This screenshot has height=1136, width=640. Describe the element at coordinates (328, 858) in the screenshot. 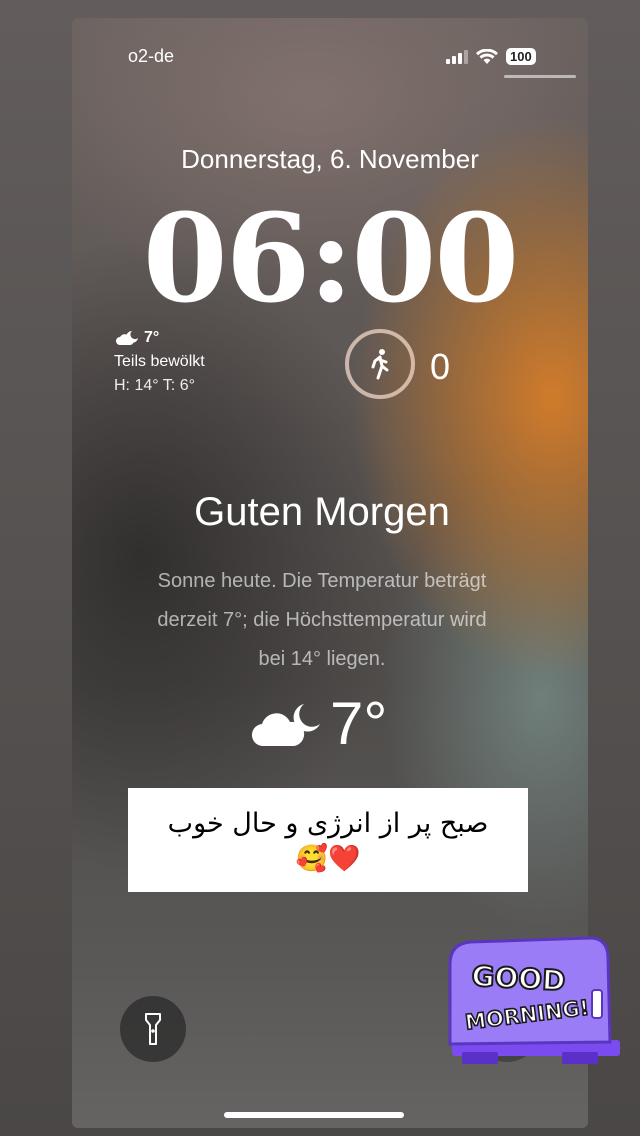

I see `emoji-caption: 🥰❤️` at that location.